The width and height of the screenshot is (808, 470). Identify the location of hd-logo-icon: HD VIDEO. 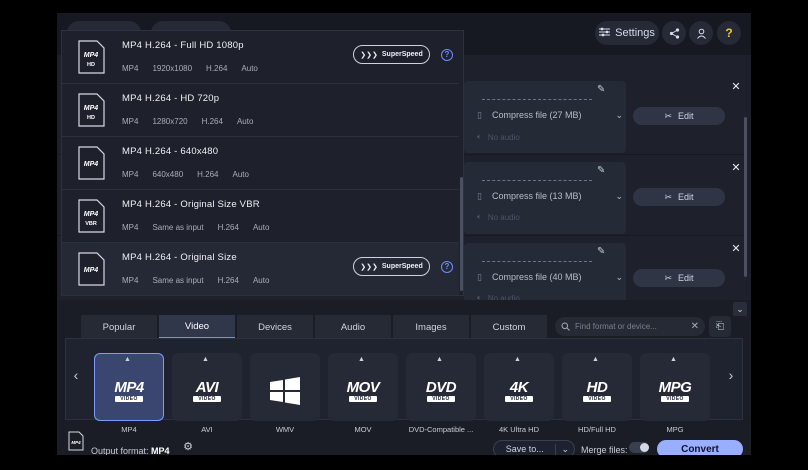
(597, 391).